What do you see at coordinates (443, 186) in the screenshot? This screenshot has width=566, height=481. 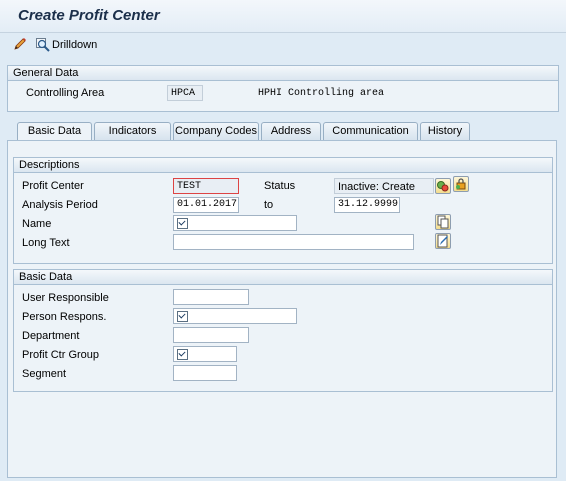 I see `activate-icon` at bounding box center [443, 186].